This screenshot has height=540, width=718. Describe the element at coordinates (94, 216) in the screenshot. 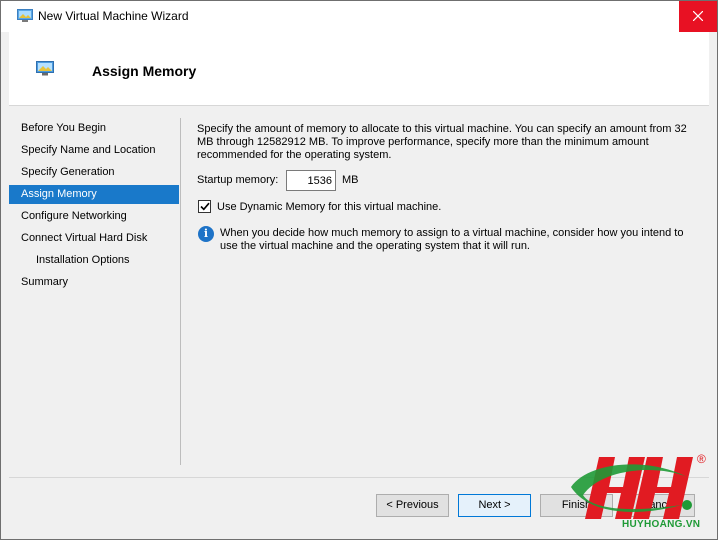

I see `nav-item-configure-networking: Configure Networking` at that location.